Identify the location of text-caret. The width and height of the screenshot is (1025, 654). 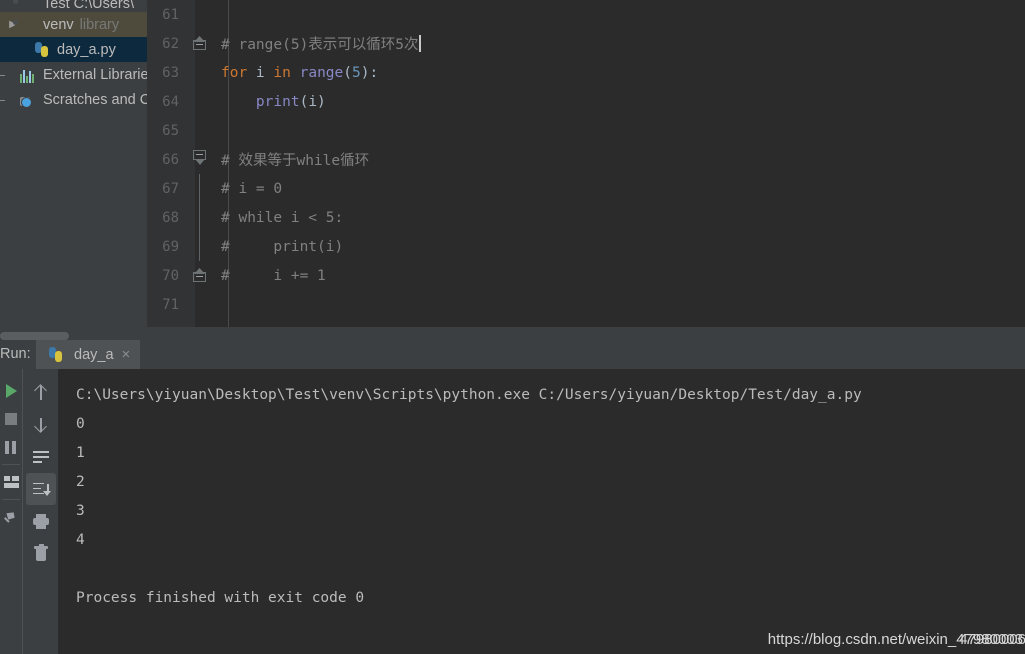
(419, 43).